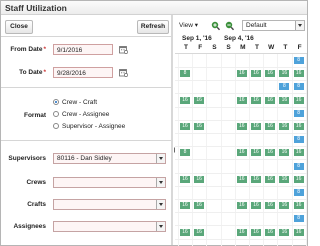 This screenshot has width=320, height=246. I want to click on from-date-field: 9/1/2016, so click(83, 49).